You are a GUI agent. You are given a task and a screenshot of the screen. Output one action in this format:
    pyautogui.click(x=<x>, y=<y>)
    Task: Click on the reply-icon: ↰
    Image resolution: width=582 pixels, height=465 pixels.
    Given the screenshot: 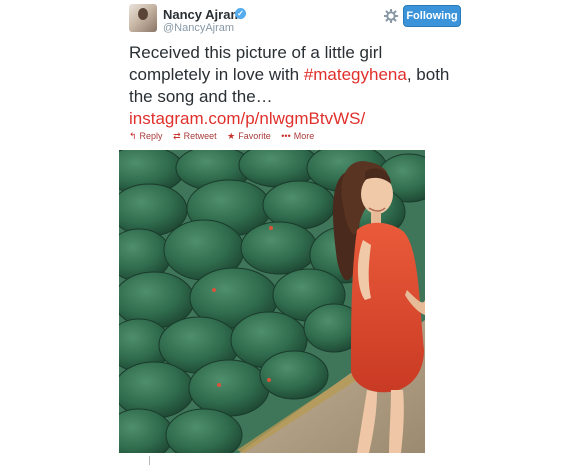 What is the action you would take?
    pyautogui.click(x=133, y=136)
    